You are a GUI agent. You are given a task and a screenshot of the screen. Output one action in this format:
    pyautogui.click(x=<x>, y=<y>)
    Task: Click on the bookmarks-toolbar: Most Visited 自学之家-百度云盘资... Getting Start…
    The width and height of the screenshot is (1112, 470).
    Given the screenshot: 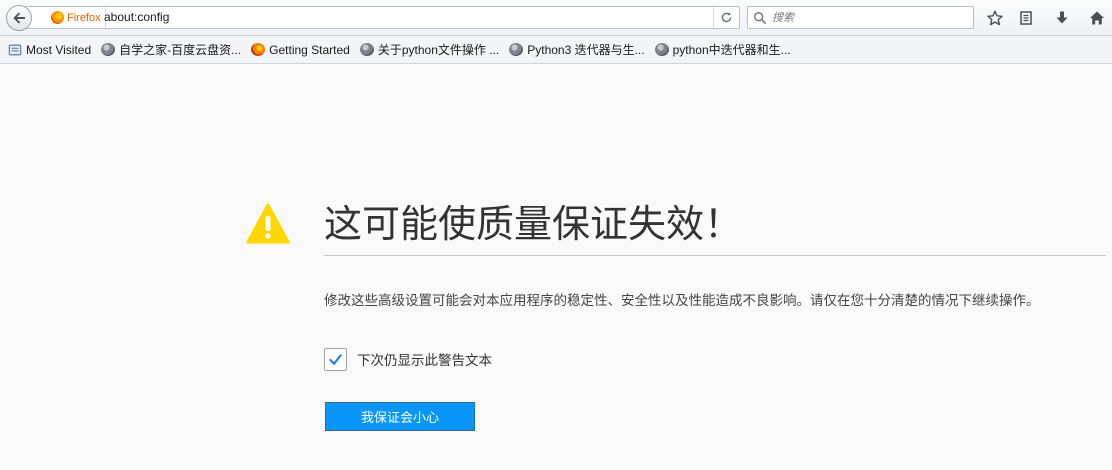 What is the action you would take?
    pyautogui.click(x=556, y=50)
    